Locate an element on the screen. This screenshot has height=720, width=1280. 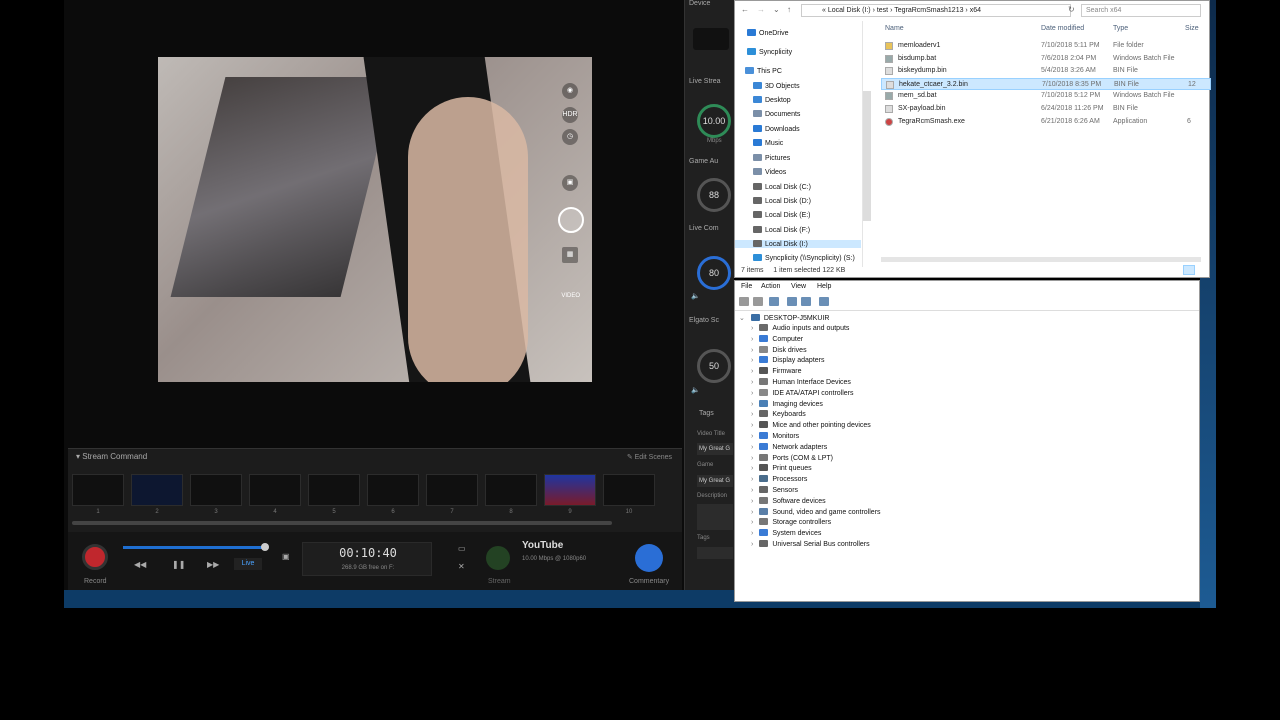
nav-item: Music is located at coordinates (768, 143).